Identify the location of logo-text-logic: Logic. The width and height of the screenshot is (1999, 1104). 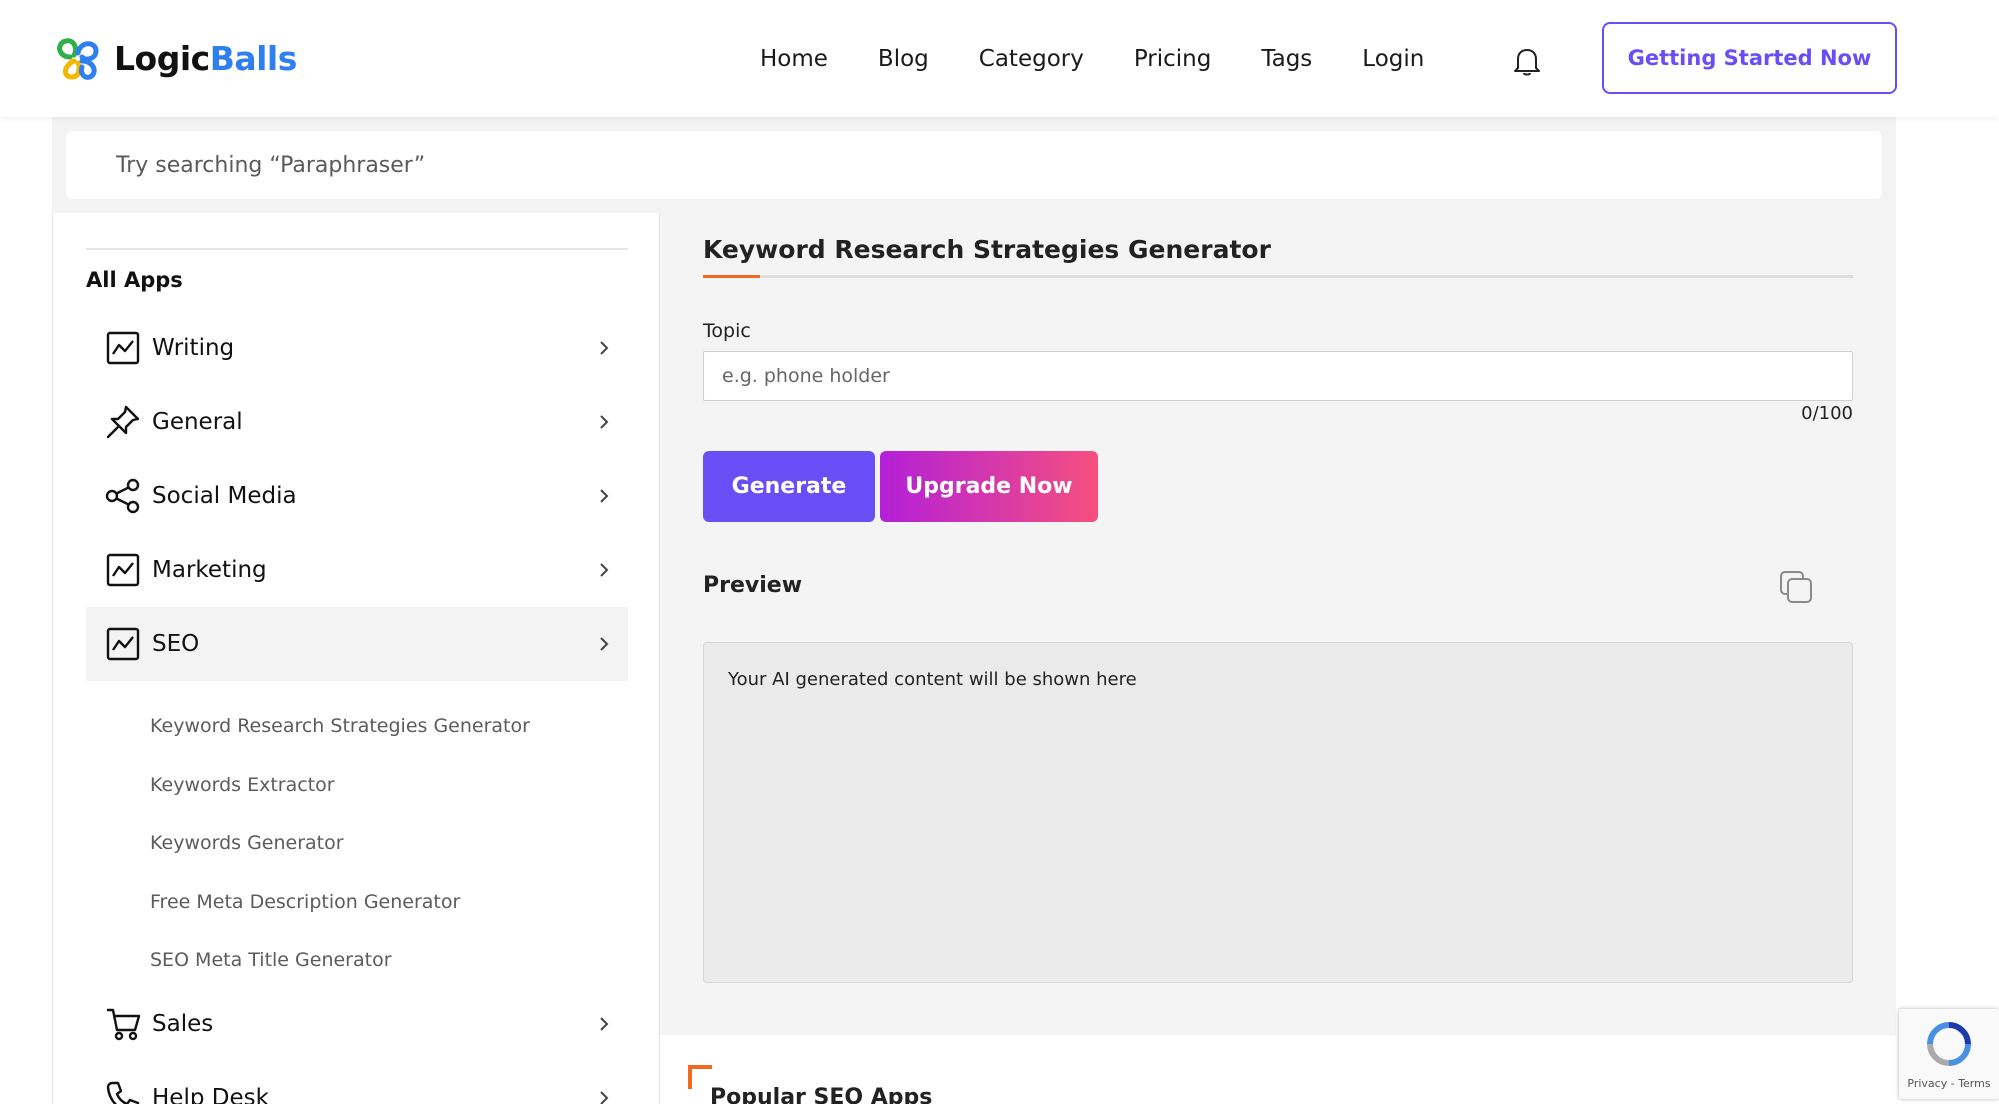
(162, 58).